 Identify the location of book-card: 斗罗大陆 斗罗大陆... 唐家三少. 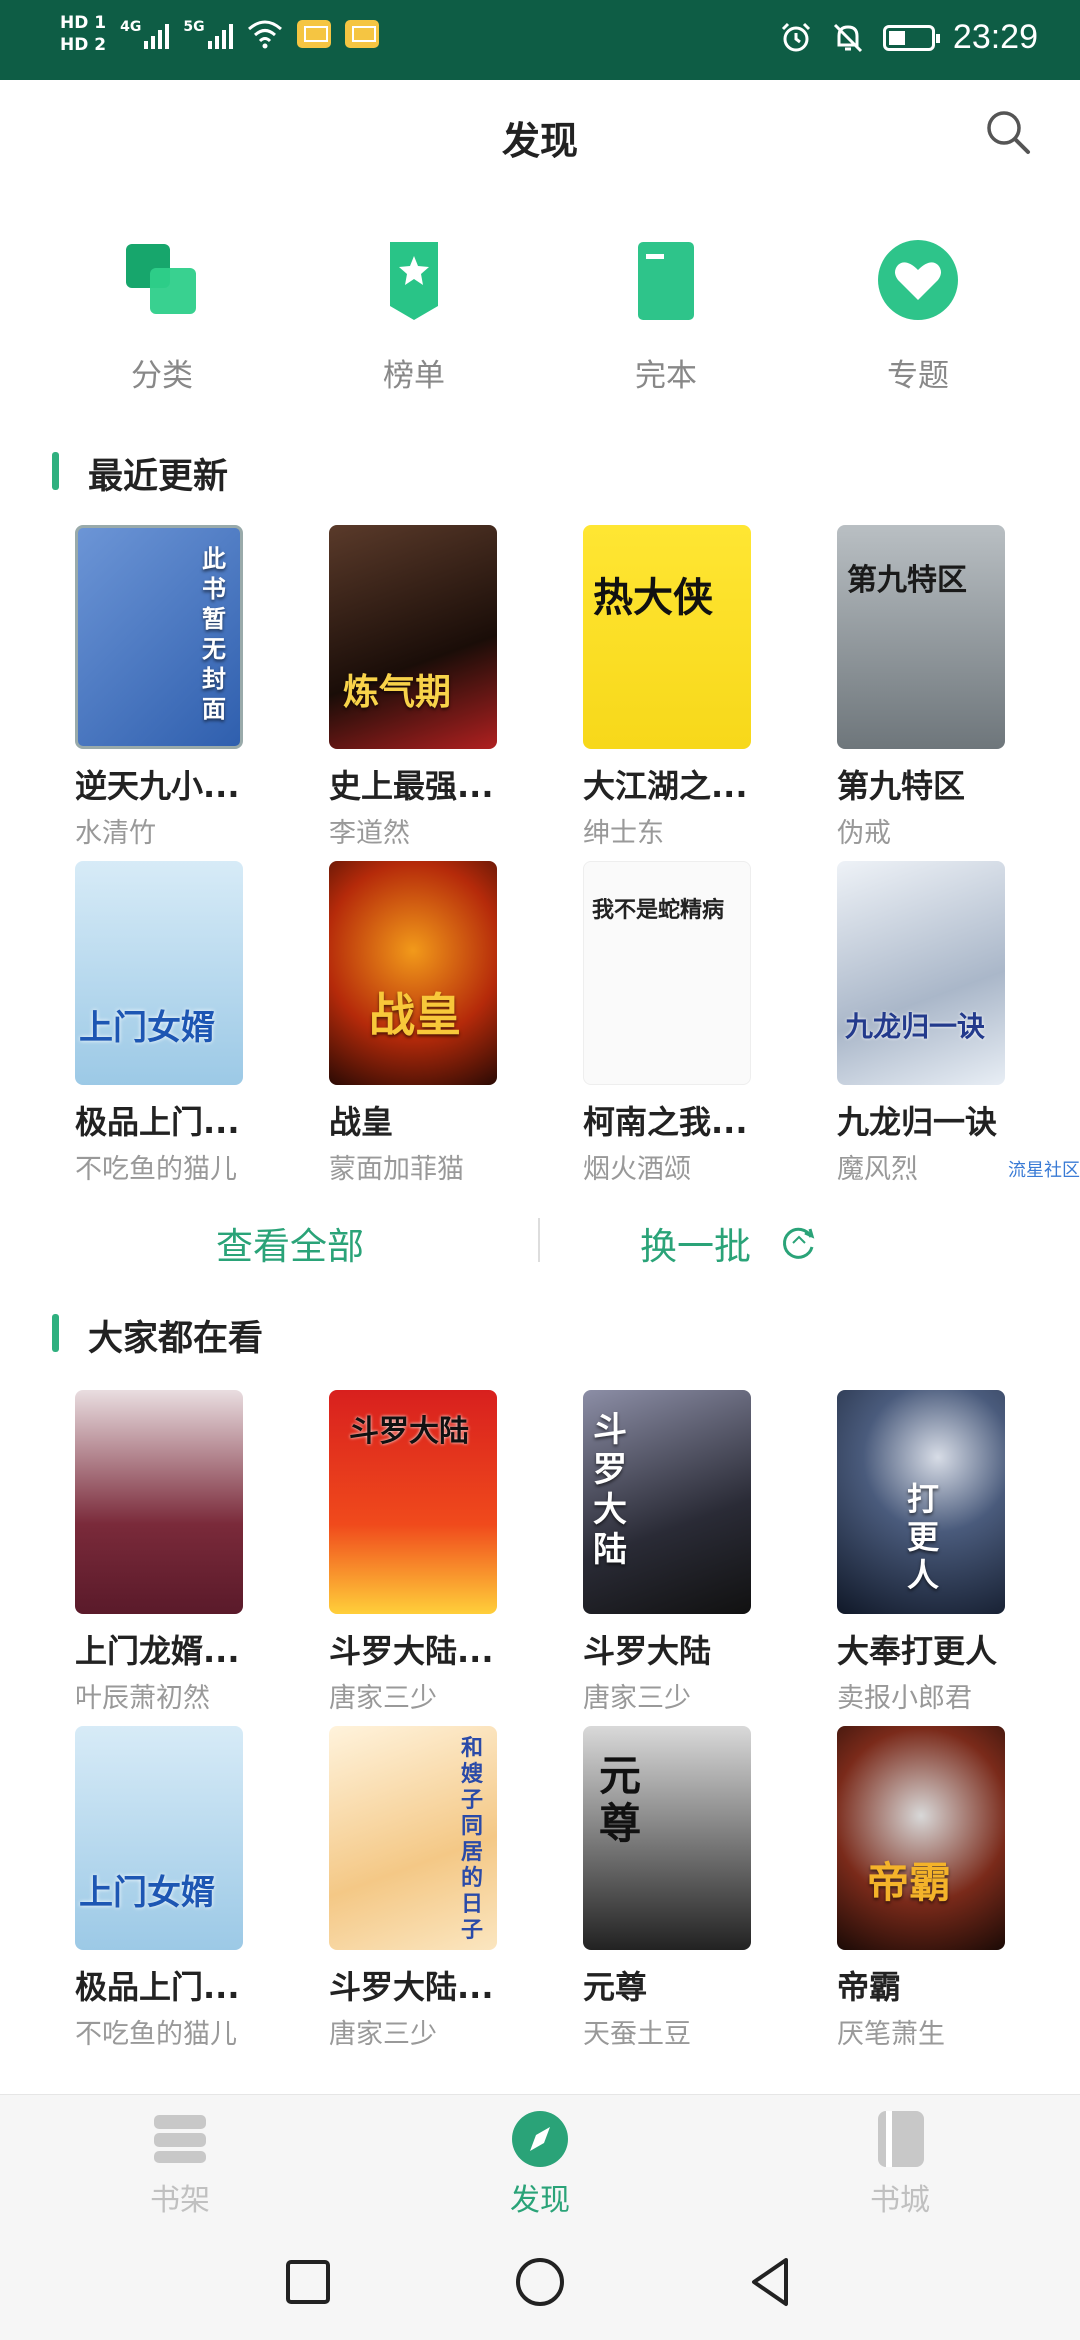
(429, 1552).